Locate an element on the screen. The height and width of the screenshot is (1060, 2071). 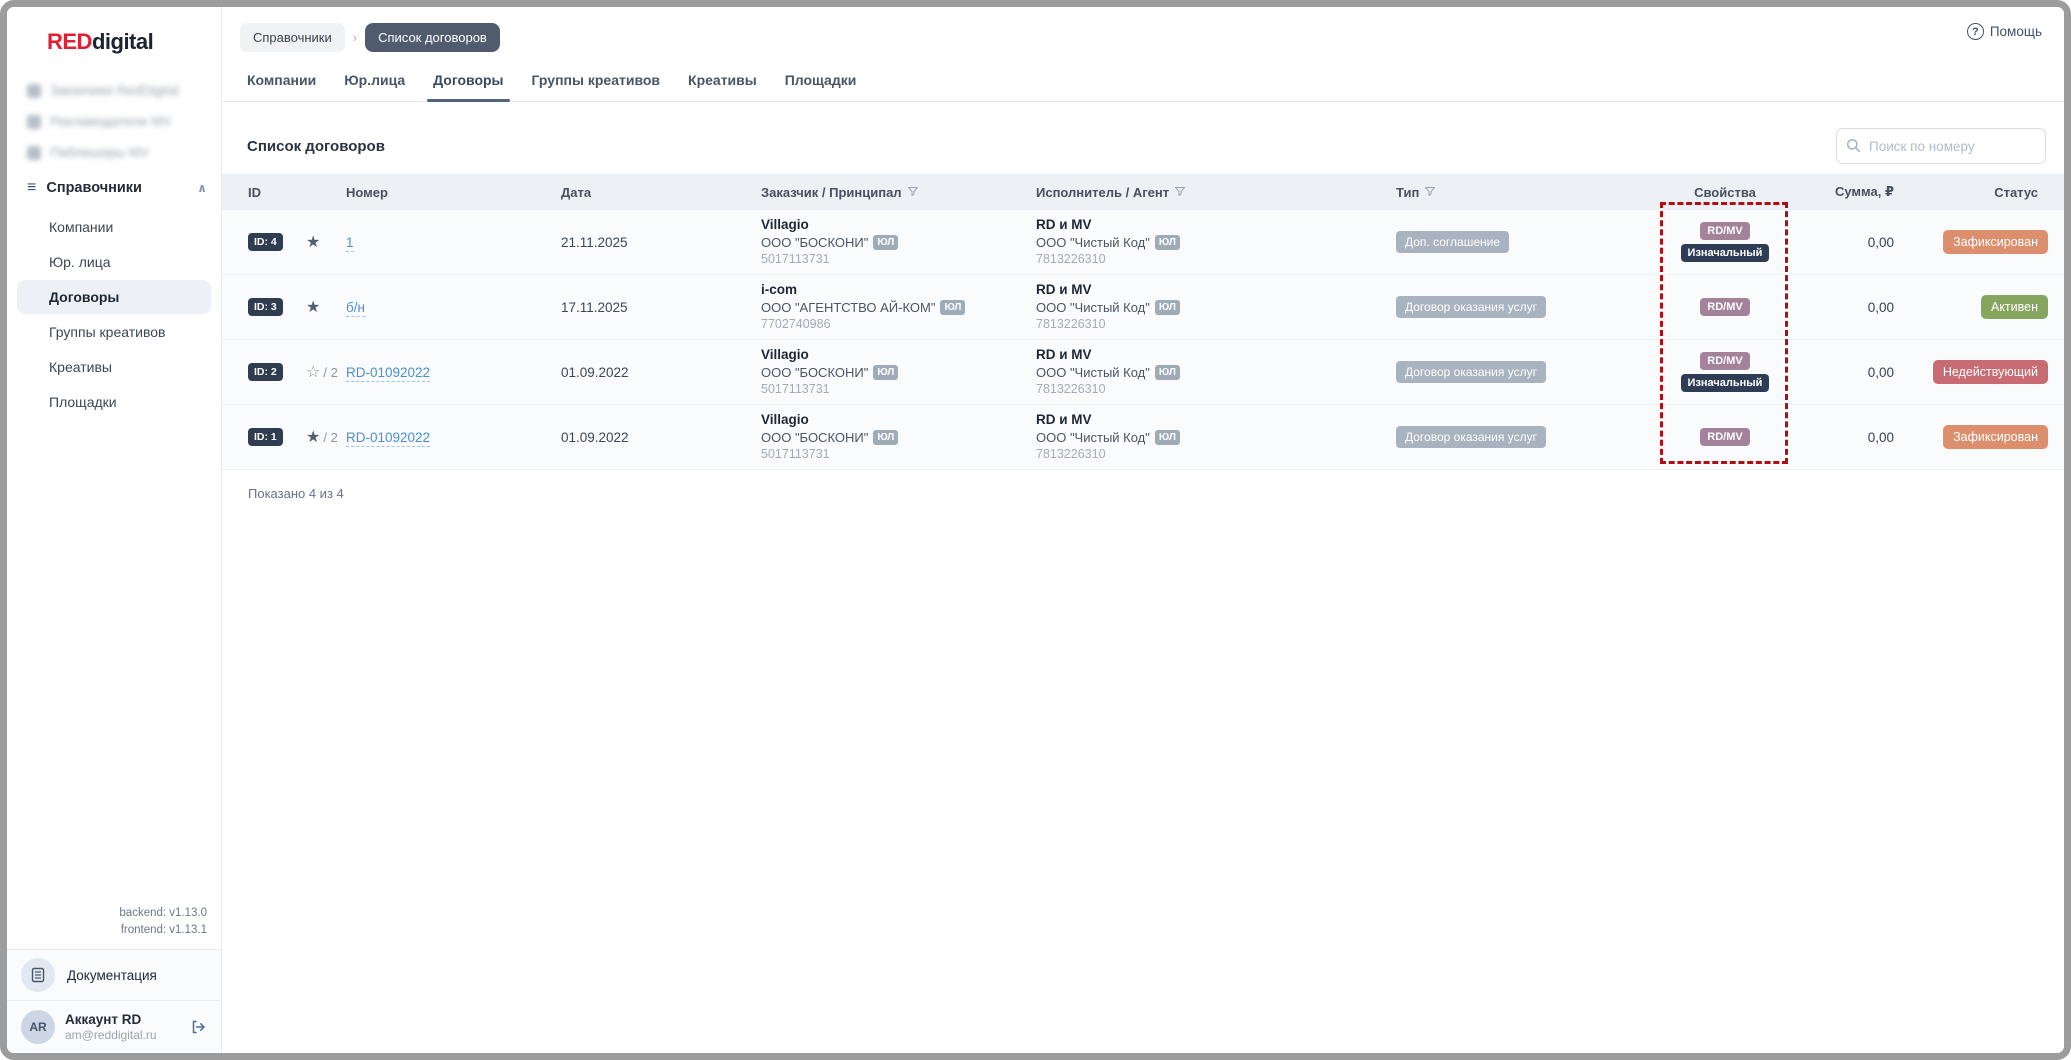
sidebar-item-blurred: Паблишеры MV is located at coordinates (114, 152).